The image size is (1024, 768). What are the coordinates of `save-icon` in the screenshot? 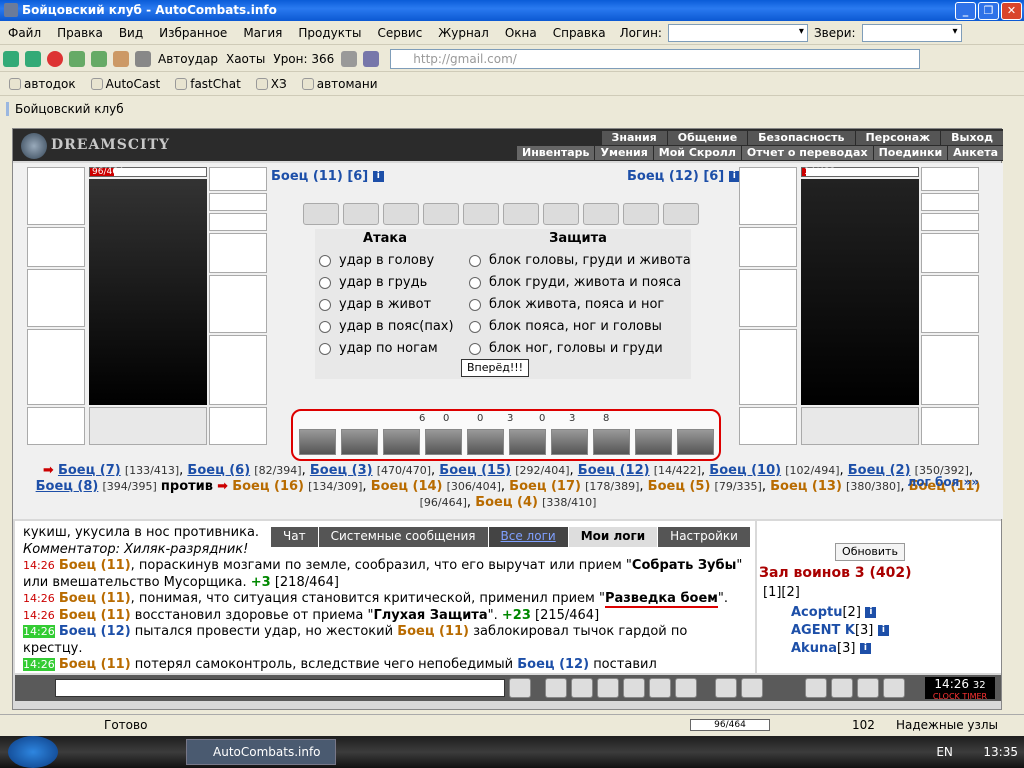 It's located at (608, 688).